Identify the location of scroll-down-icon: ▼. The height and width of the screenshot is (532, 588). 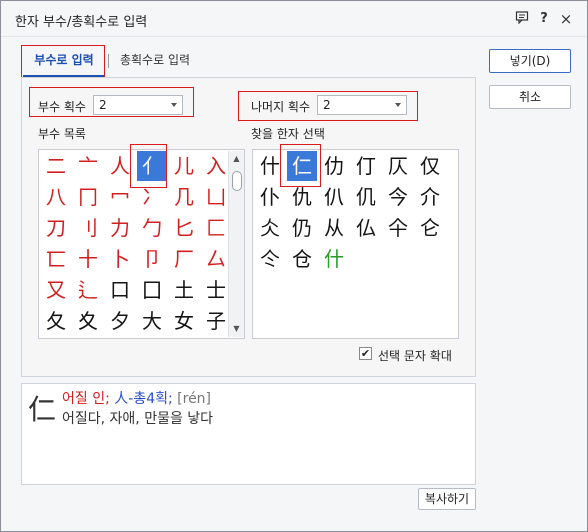
(236, 329).